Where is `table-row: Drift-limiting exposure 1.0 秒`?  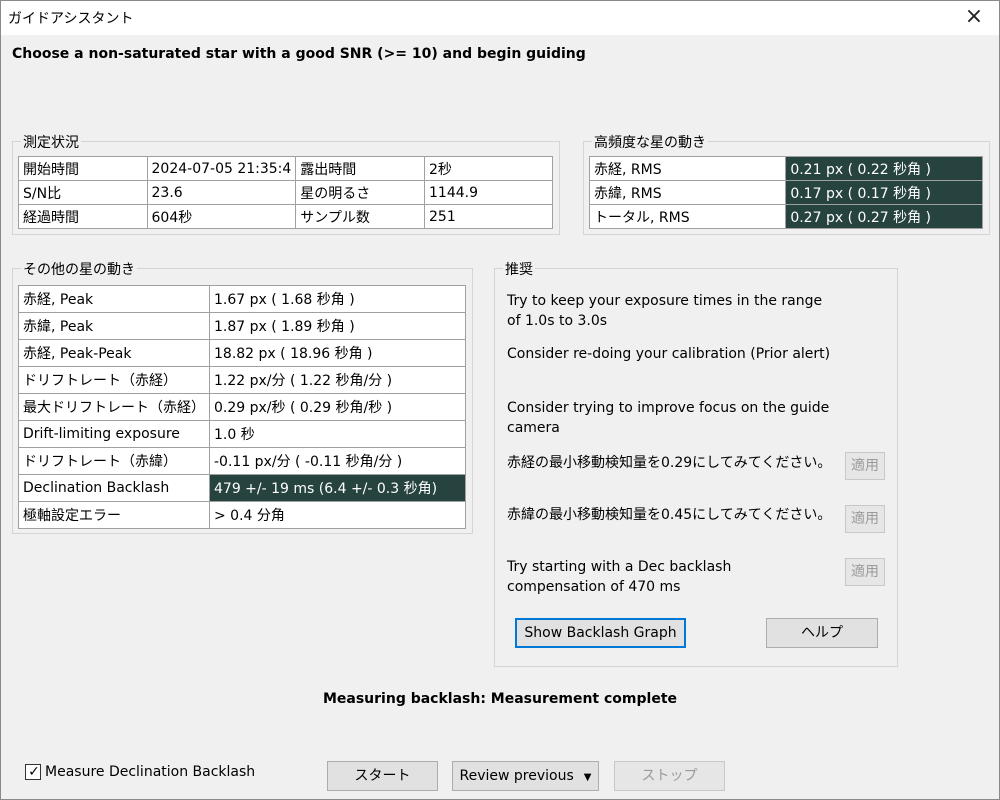 table-row: Drift-limiting exposure 1.0 秒 is located at coordinates (242, 434).